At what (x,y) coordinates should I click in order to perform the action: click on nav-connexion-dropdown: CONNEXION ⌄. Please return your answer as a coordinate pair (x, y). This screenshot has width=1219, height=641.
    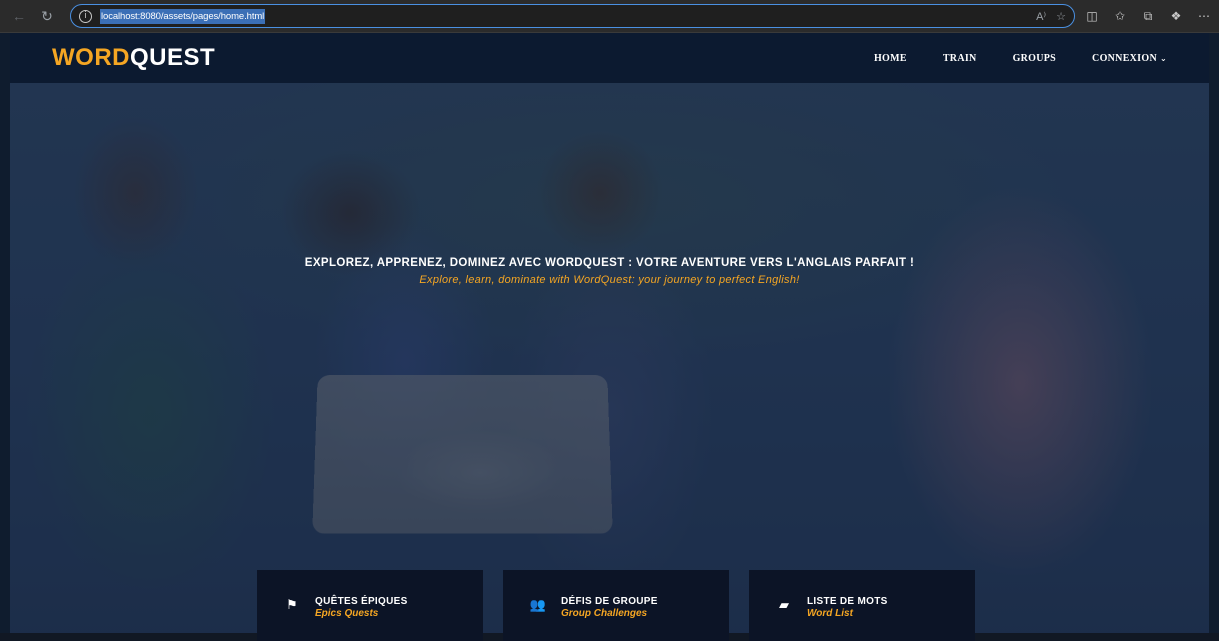
    Looking at the image, I should click on (1129, 58).